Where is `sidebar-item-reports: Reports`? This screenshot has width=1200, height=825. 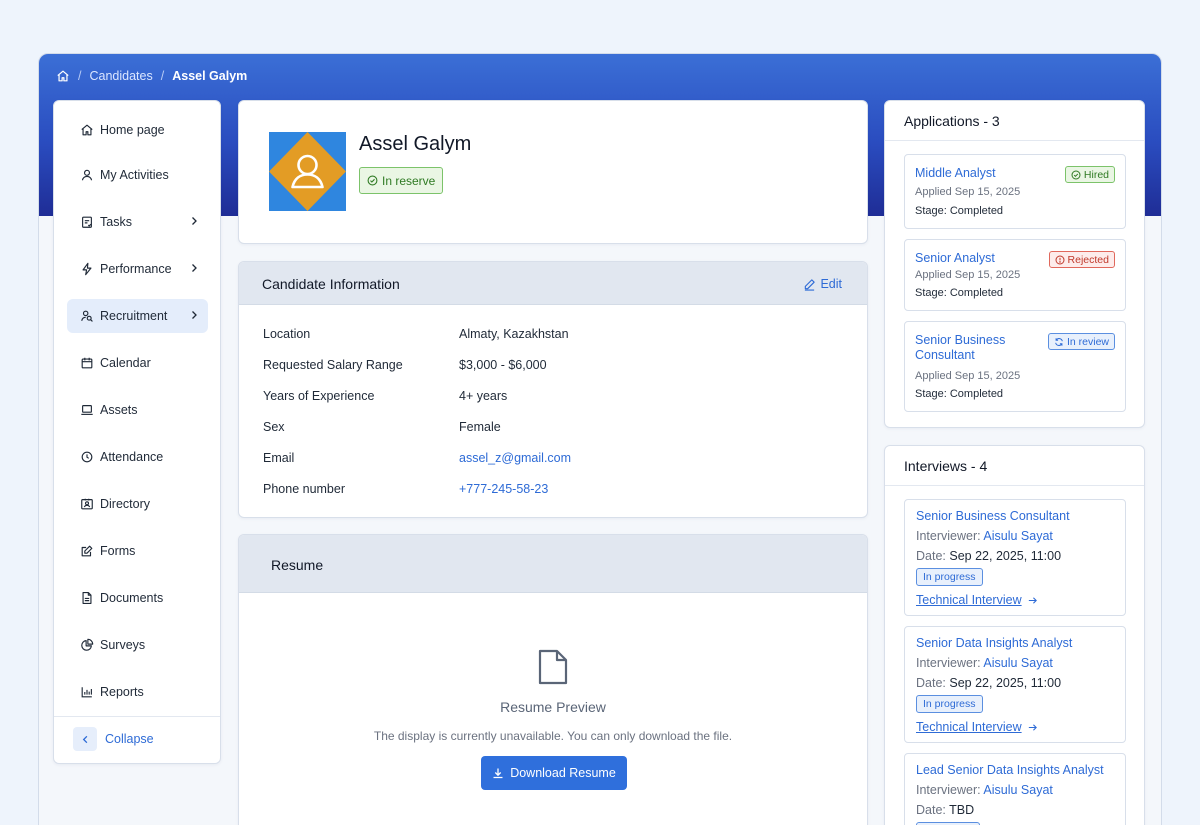 sidebar-item-reports: Reports is located at coordinates (137, 692).